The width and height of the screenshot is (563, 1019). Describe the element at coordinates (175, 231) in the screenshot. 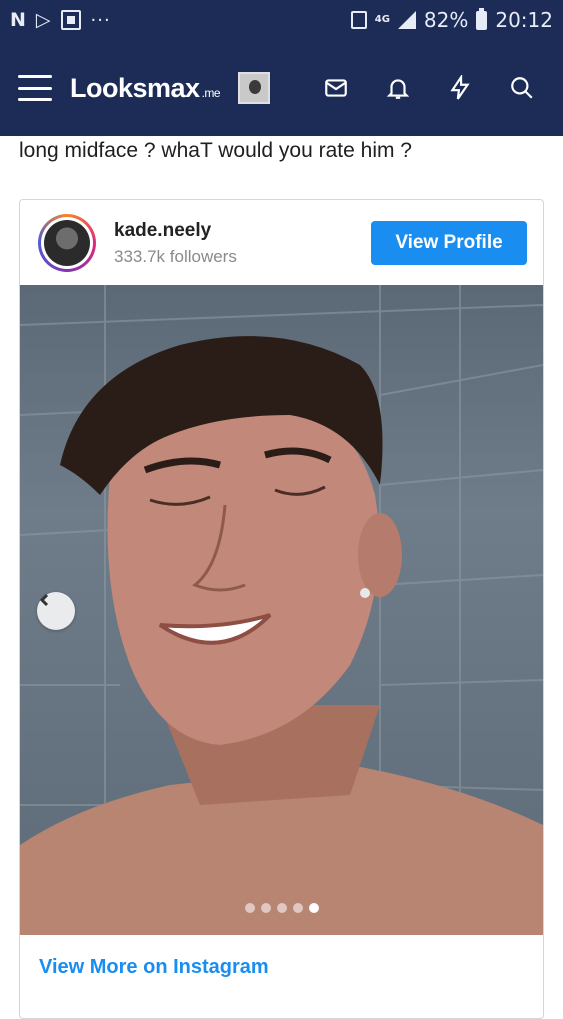

I see `embed-username: kade.neely` at that location.